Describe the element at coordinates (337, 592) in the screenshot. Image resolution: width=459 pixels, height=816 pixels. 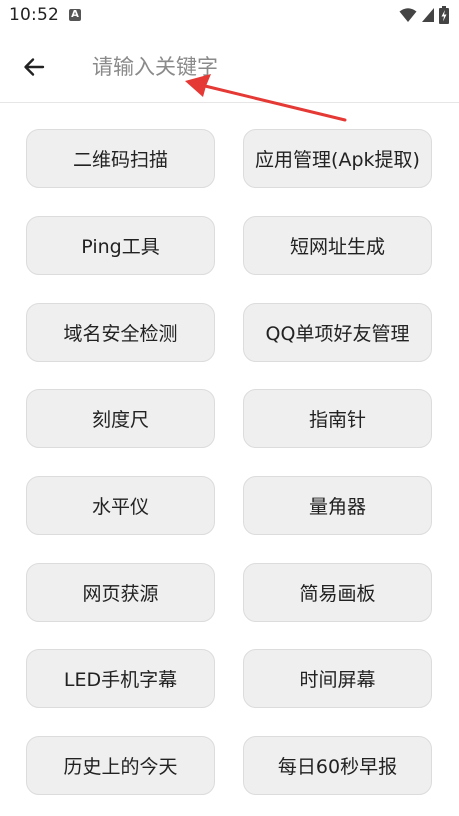
I see `tool-drawing-board-button: 简易画板` at that location.